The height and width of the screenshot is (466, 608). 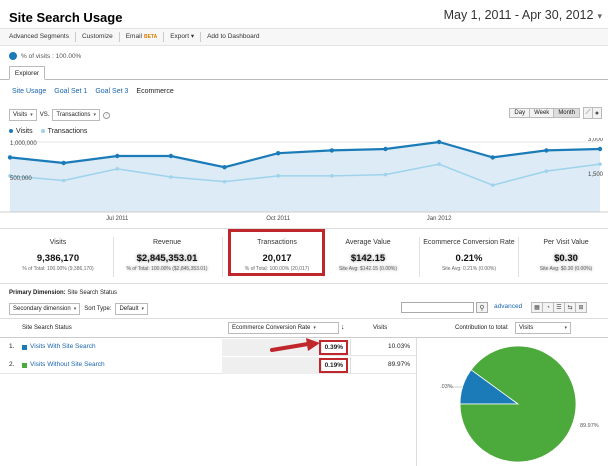 What do you see at coordinates (67, 131) in the screenshot?
I see `legend-label: Transactions` at bounding box center [67, 131].